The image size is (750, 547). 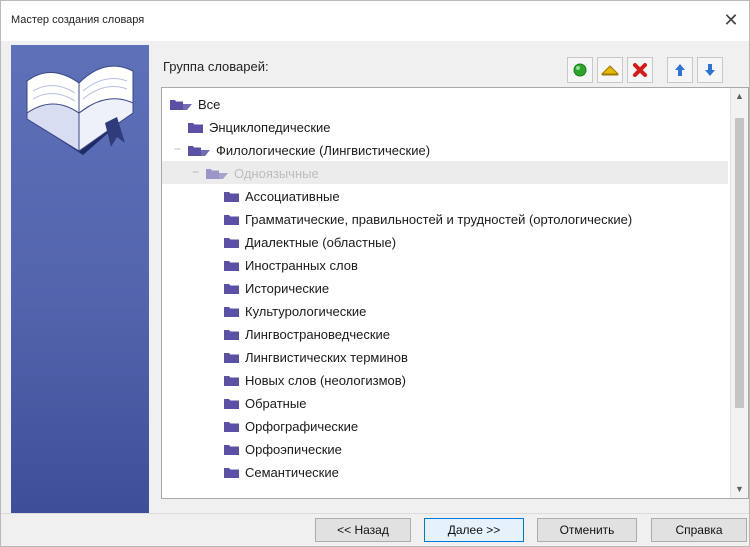 What do you see at coordinates (731, 21) in the screenshot?
I see `close-button: ✕` at bounding box center [731, 21].